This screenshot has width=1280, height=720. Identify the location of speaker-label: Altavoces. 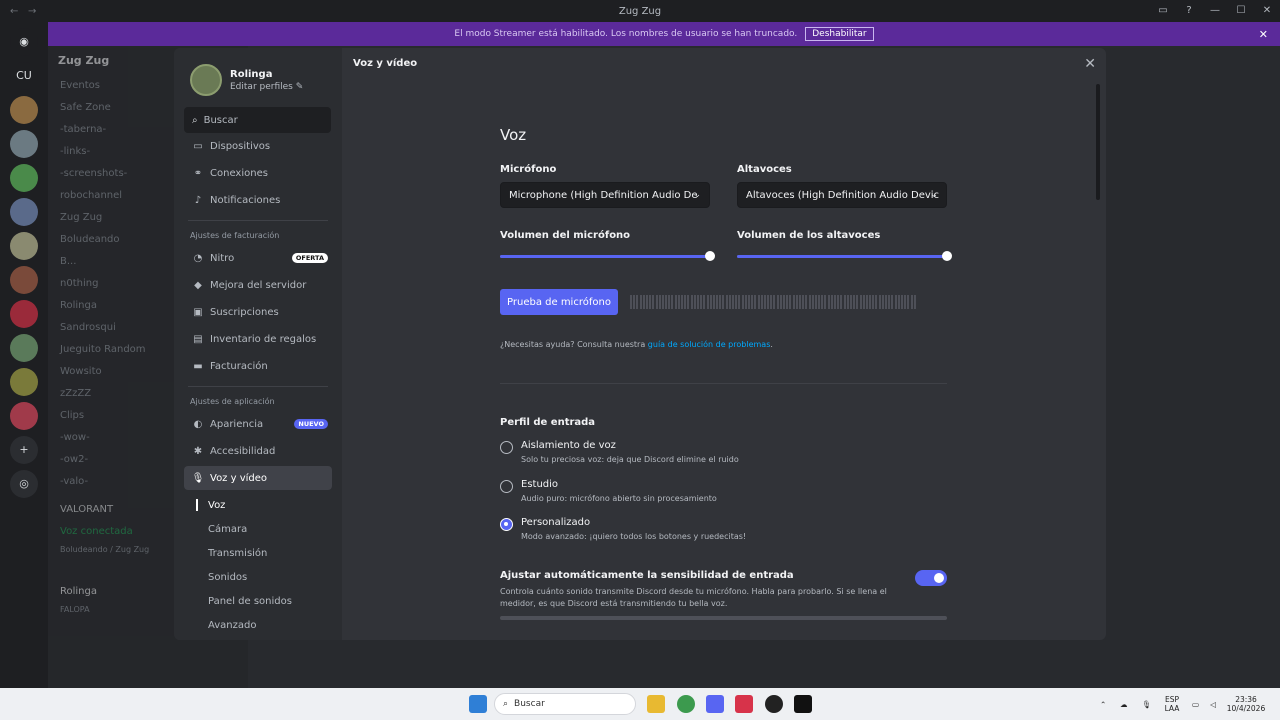
(764, 169).